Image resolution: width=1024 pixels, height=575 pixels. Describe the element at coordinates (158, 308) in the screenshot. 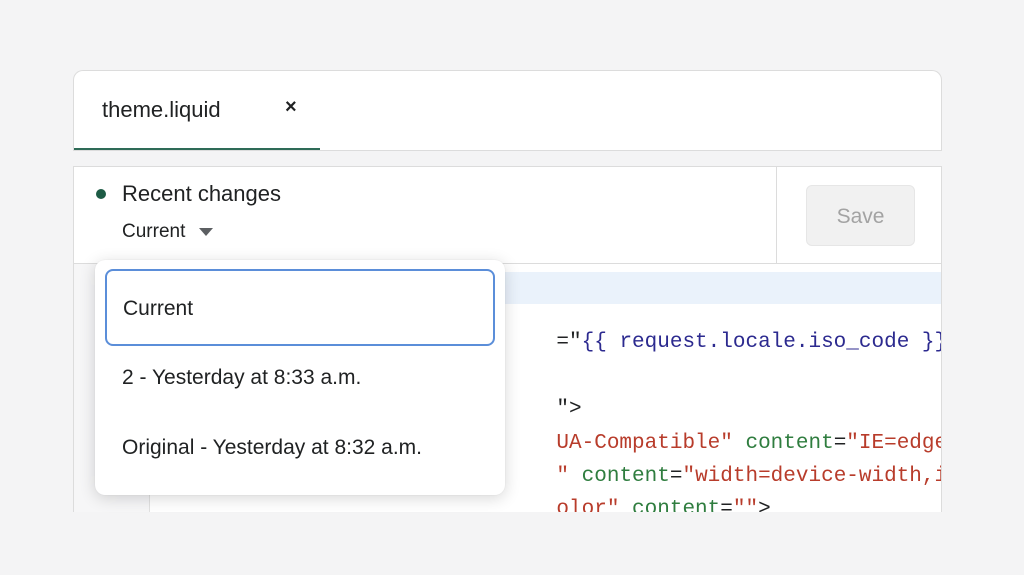

I see `version-option-label: Current` at that location.